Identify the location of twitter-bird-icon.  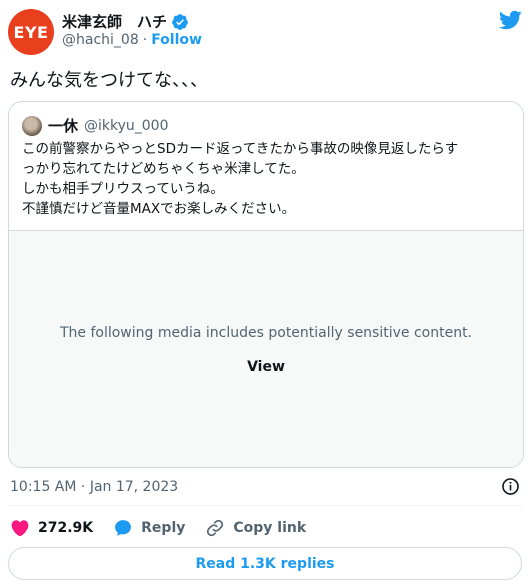
(510, 20).